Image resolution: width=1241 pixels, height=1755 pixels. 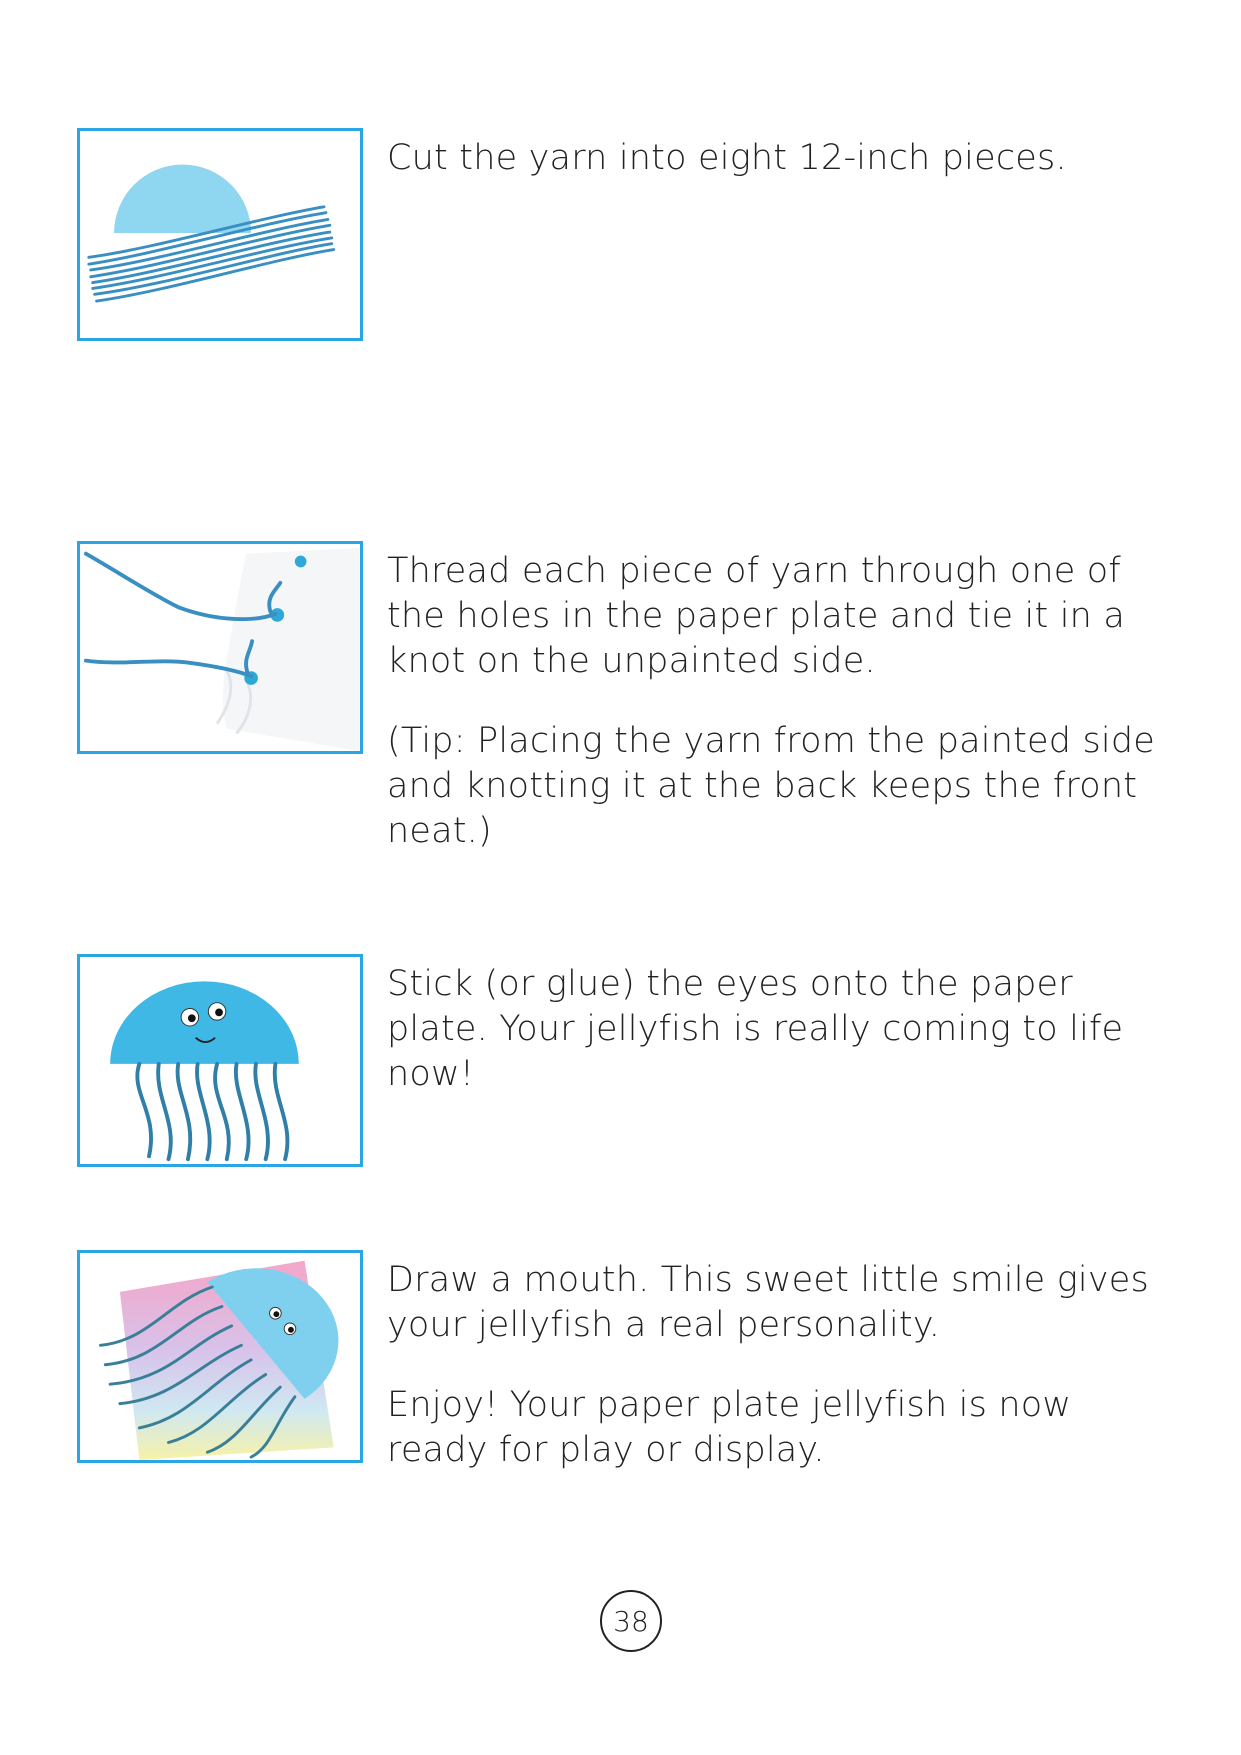 I want to click on yarn-threaded-plate-image, so click(x=221, y=649).